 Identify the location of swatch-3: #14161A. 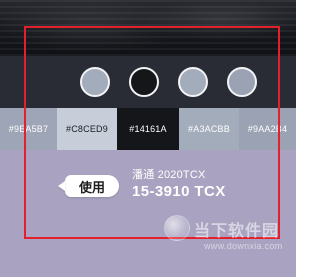
(148, 129).